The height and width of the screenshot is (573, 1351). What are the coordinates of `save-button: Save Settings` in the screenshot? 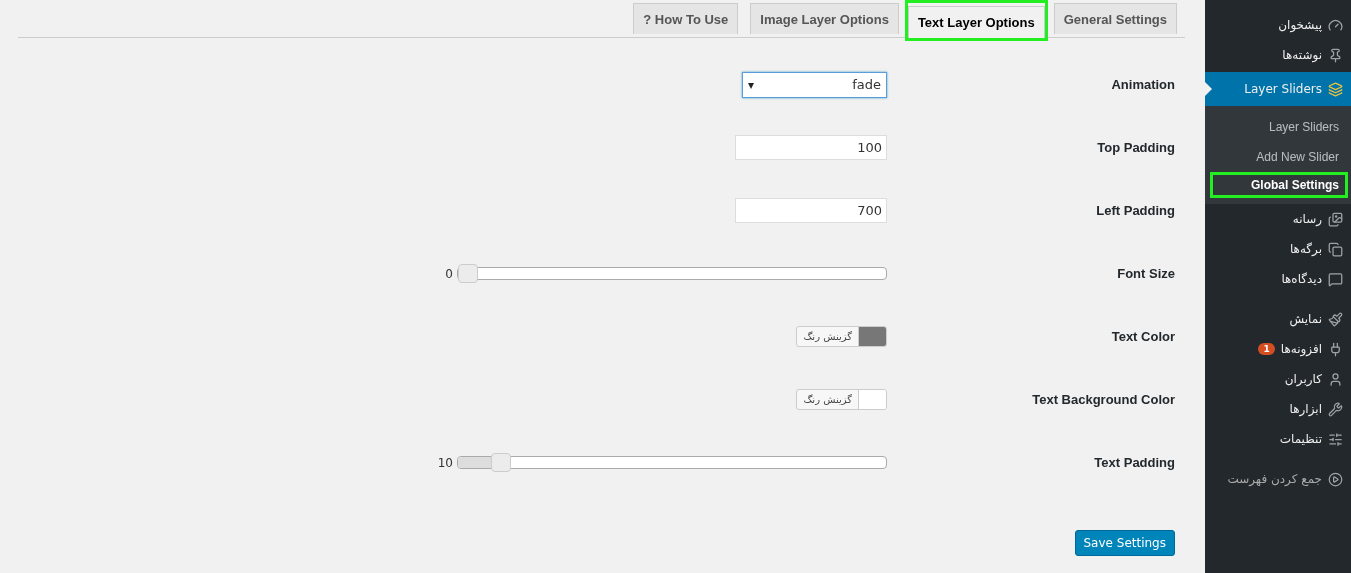 It's located at (1124, 543).